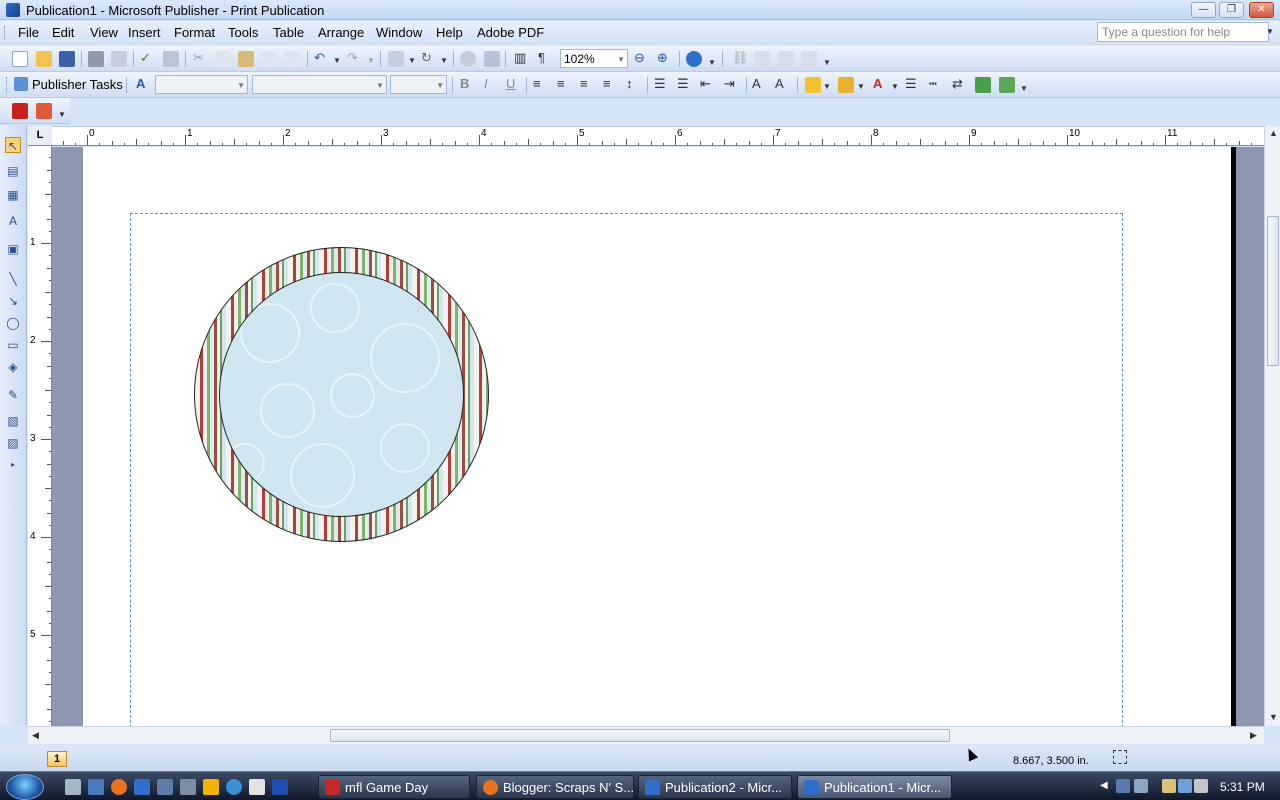 The image size is (1280, 800). I want to click on rotate-icon: ↻, so click(426, 58).